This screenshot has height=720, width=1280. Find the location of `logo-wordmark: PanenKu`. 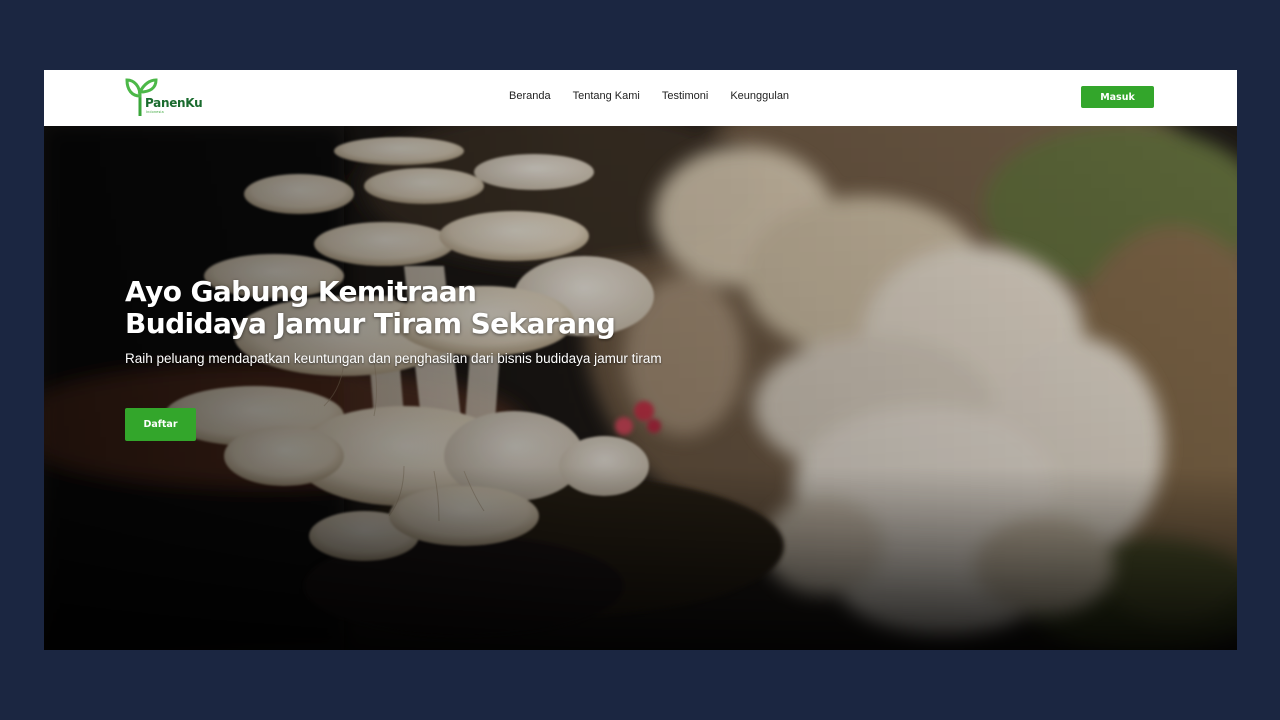

logo-wordmark: PanenKu is located at coordinates (174, 103).